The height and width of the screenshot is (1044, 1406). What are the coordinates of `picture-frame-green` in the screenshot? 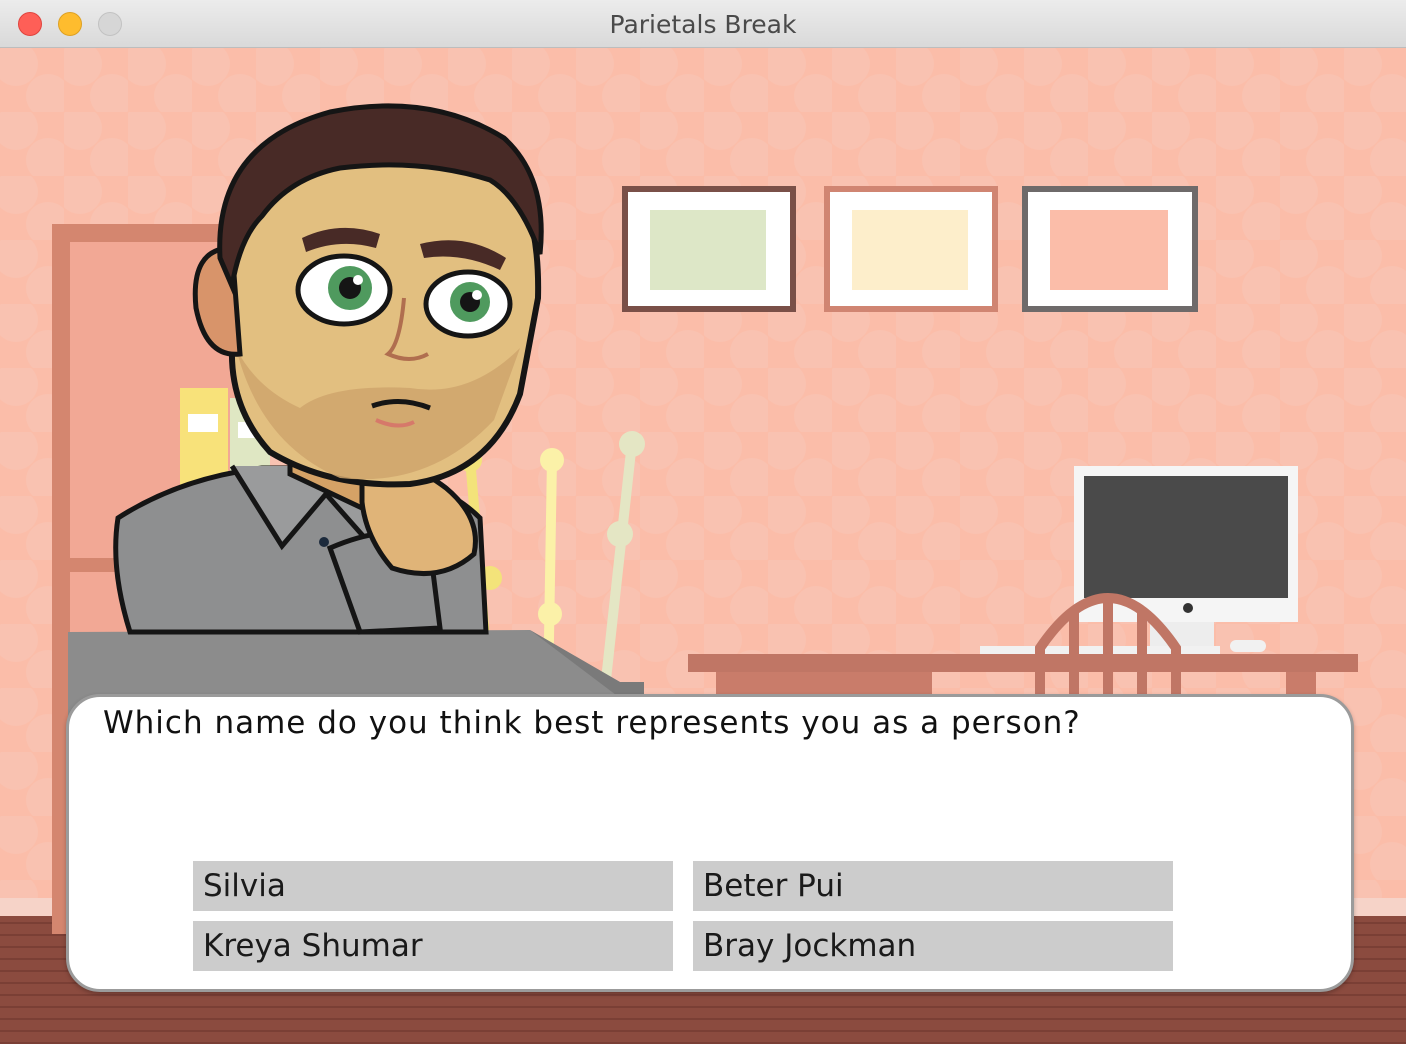 It's located at (709, 249).